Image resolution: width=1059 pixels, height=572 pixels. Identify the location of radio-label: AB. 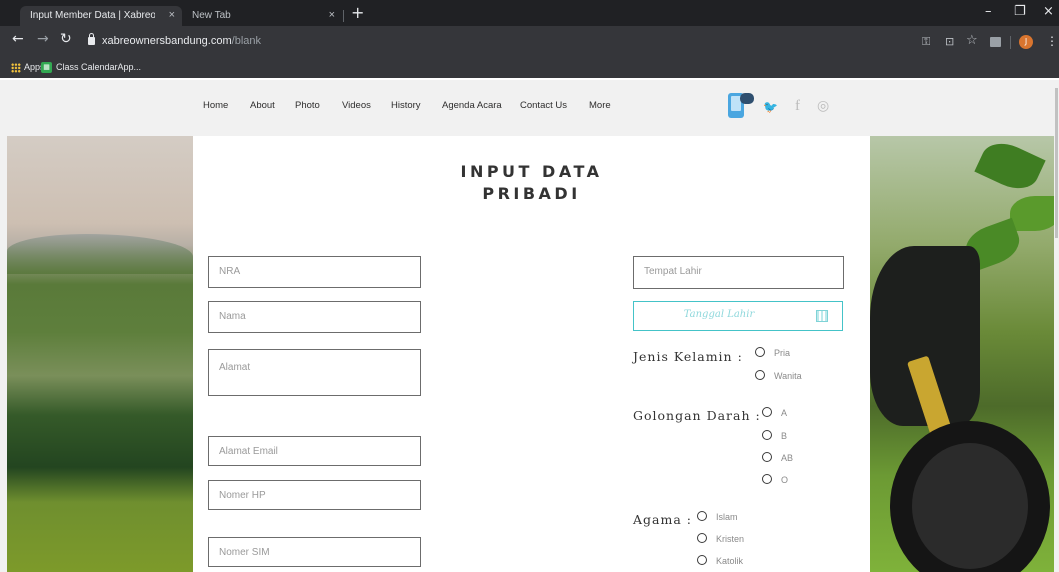
(787, 458).